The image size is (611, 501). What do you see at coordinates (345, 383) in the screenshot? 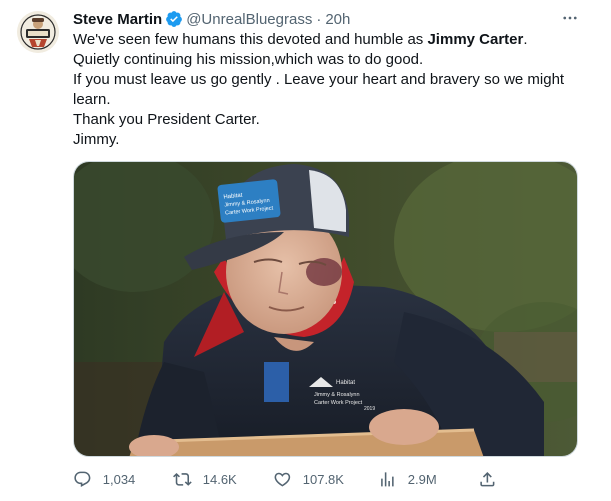
I see `jacket-logo-text-1: Habitat` at bounding box center [345, 383].